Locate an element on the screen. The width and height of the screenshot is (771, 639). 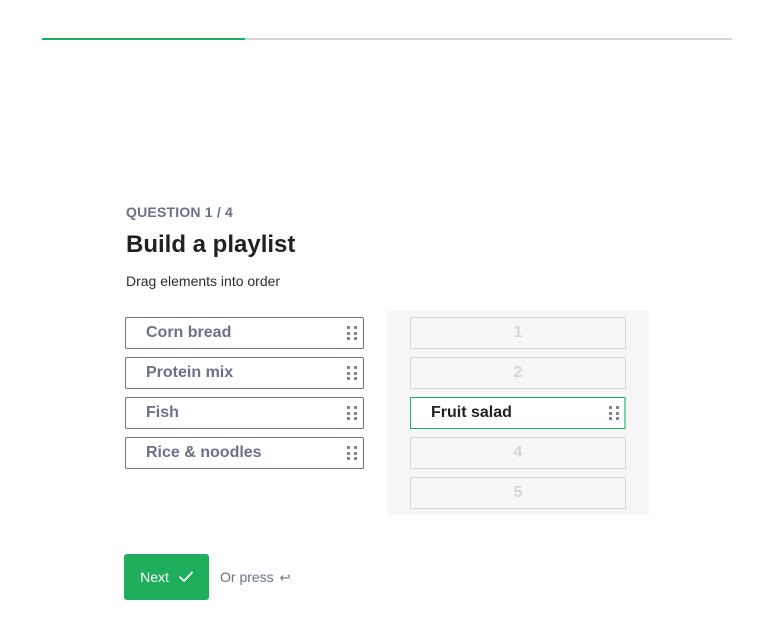
keyboard-hint: Or press ↩ is located at coordinates (255, 577).